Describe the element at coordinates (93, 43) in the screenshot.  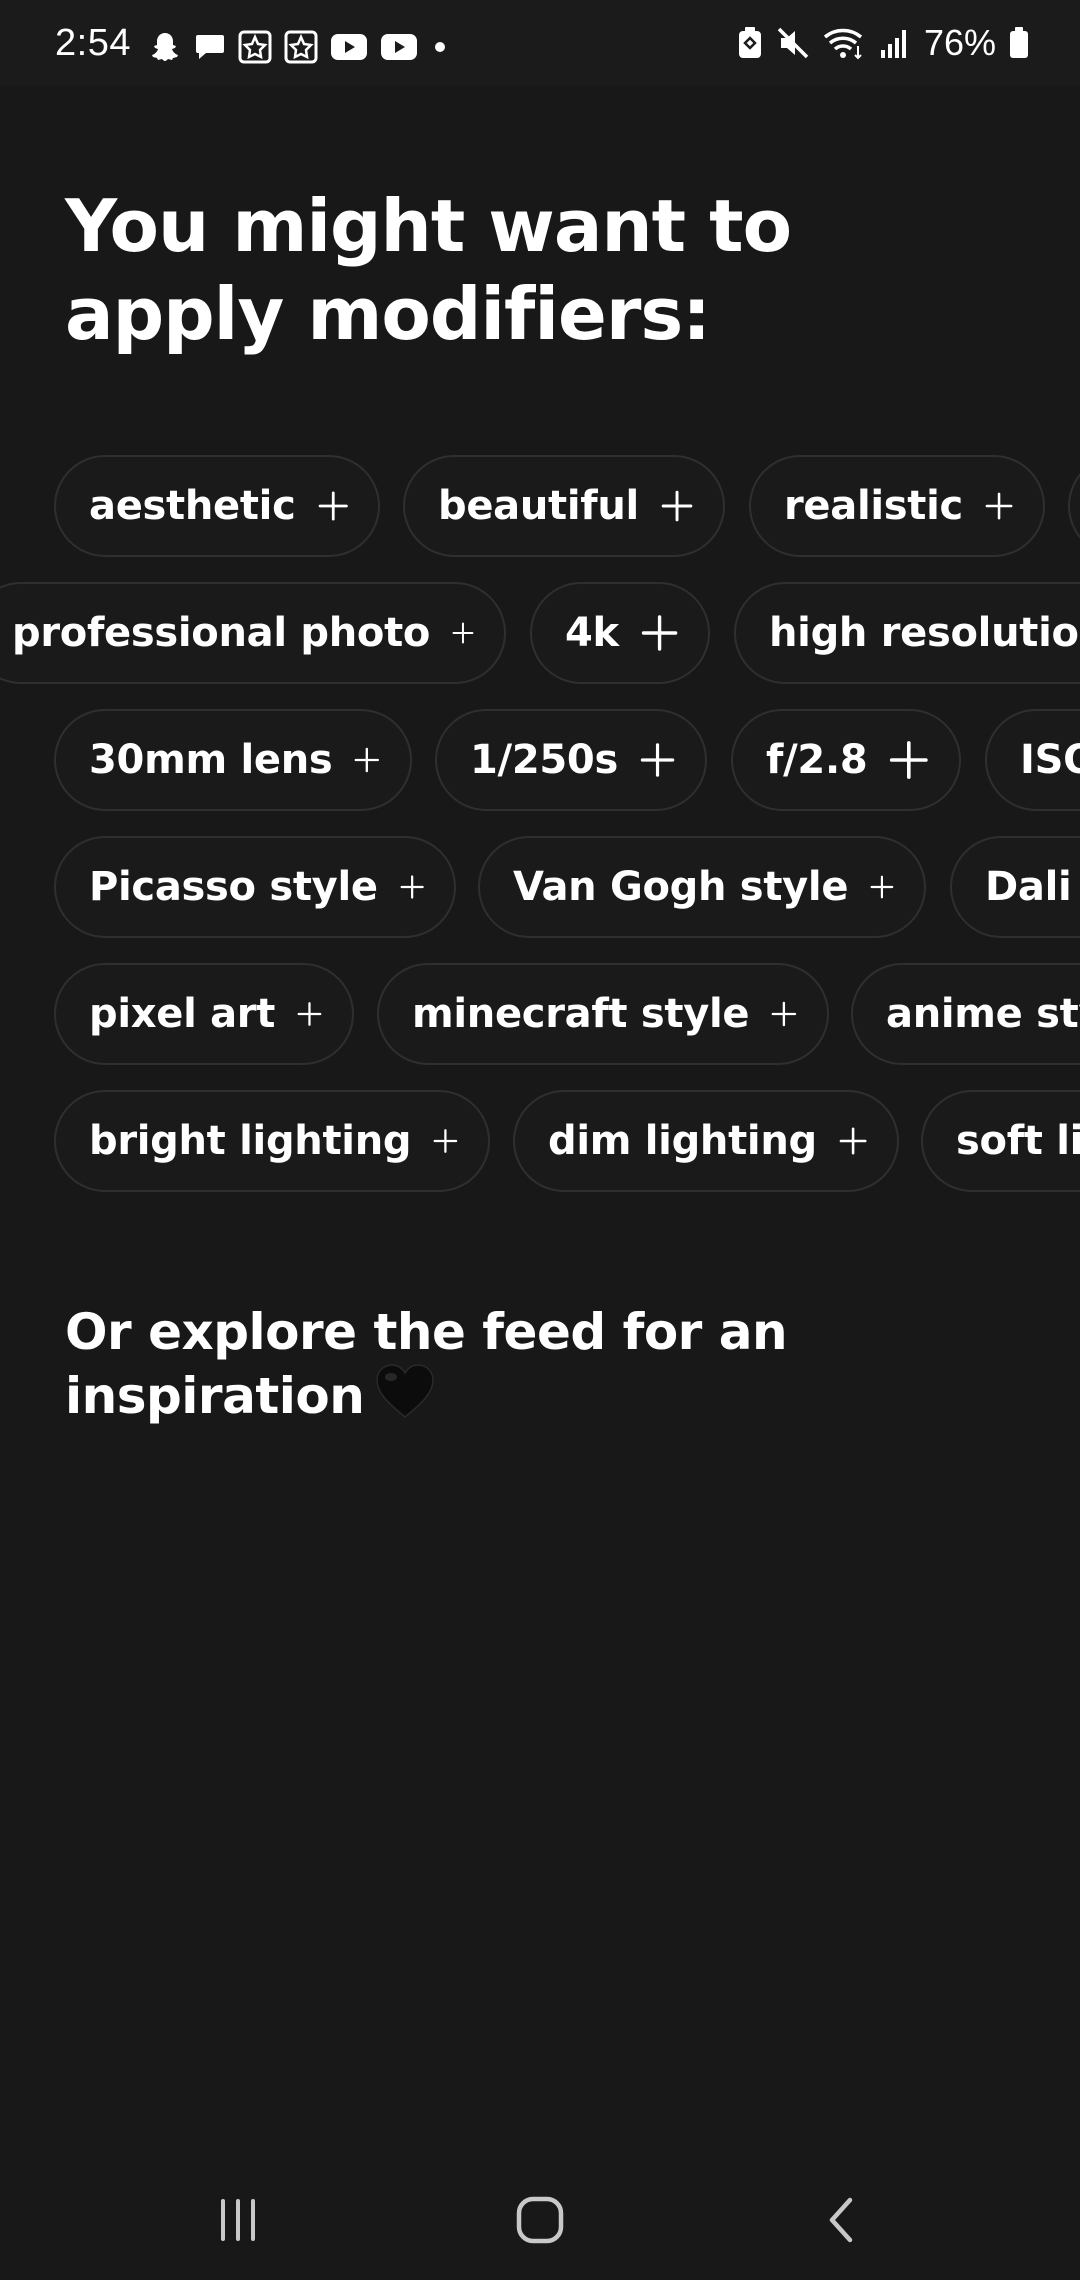
I see `status-time: 2:54` at that location.